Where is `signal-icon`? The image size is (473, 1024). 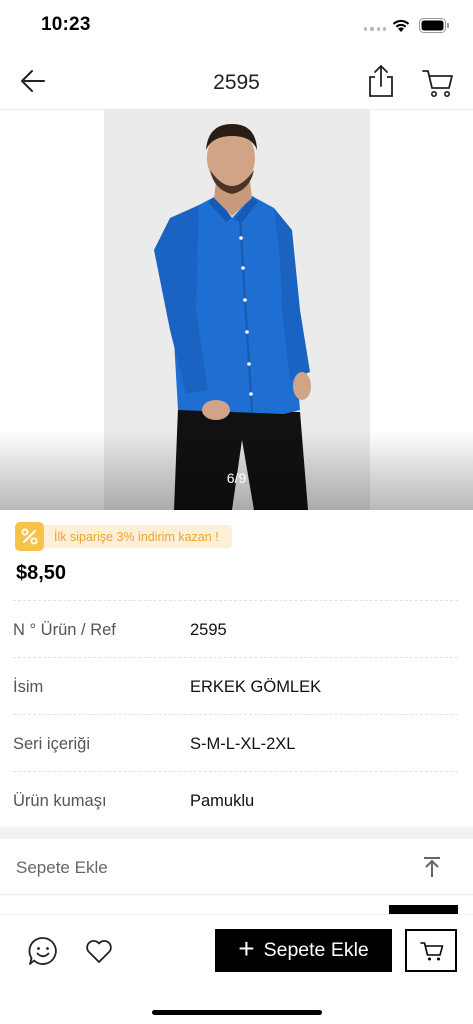 signal-icon is located at coordinates (375, 30).